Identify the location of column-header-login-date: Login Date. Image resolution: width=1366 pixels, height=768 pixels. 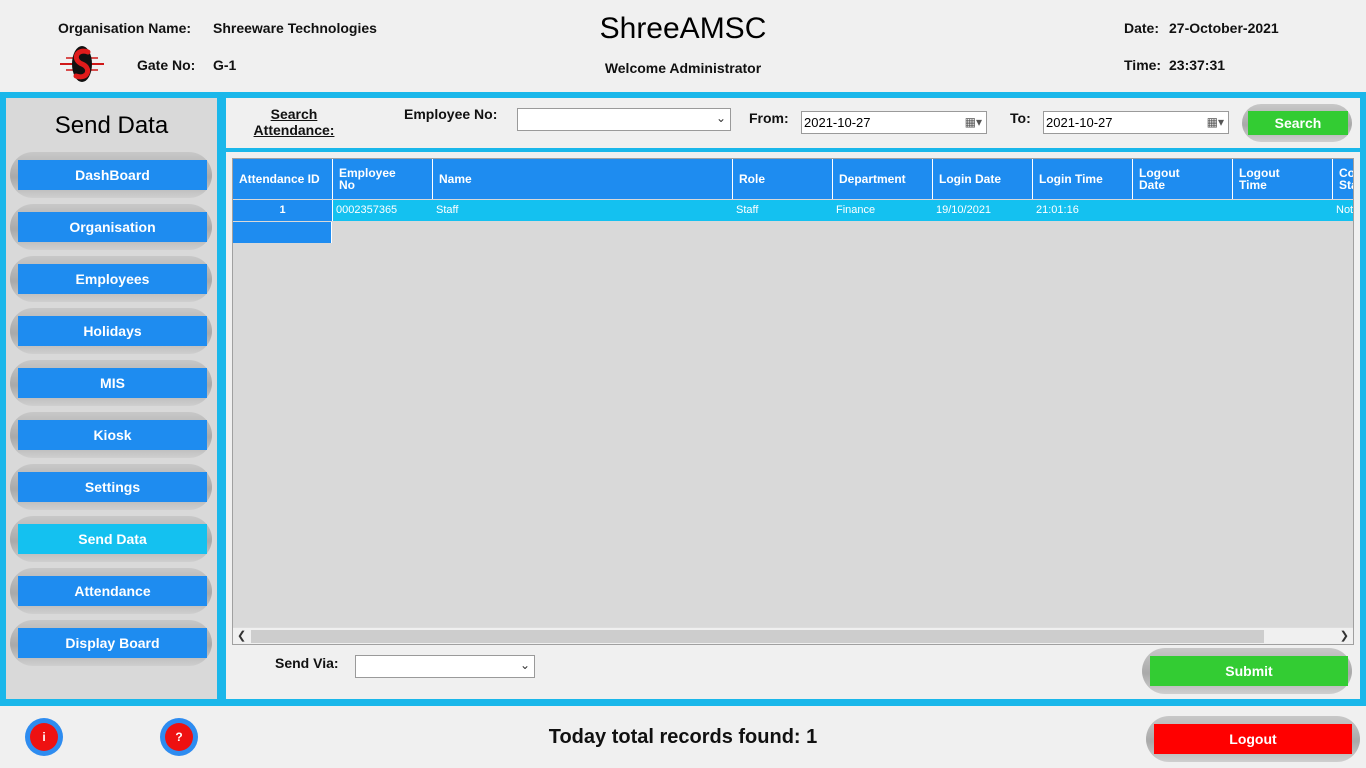
(983, 179).